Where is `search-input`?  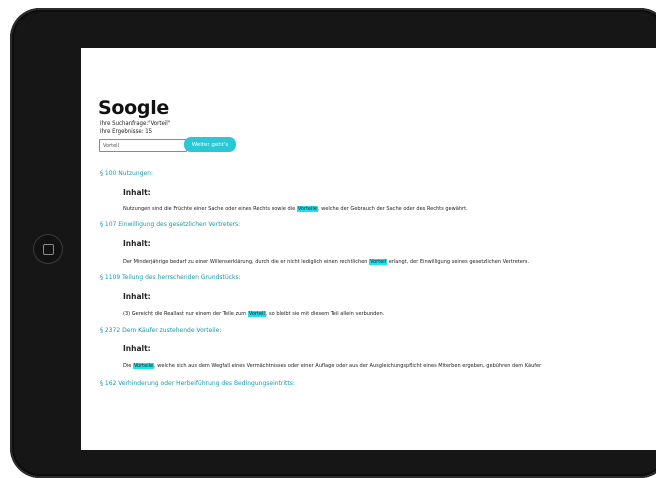
search-input is located at coordinates (143, 145).